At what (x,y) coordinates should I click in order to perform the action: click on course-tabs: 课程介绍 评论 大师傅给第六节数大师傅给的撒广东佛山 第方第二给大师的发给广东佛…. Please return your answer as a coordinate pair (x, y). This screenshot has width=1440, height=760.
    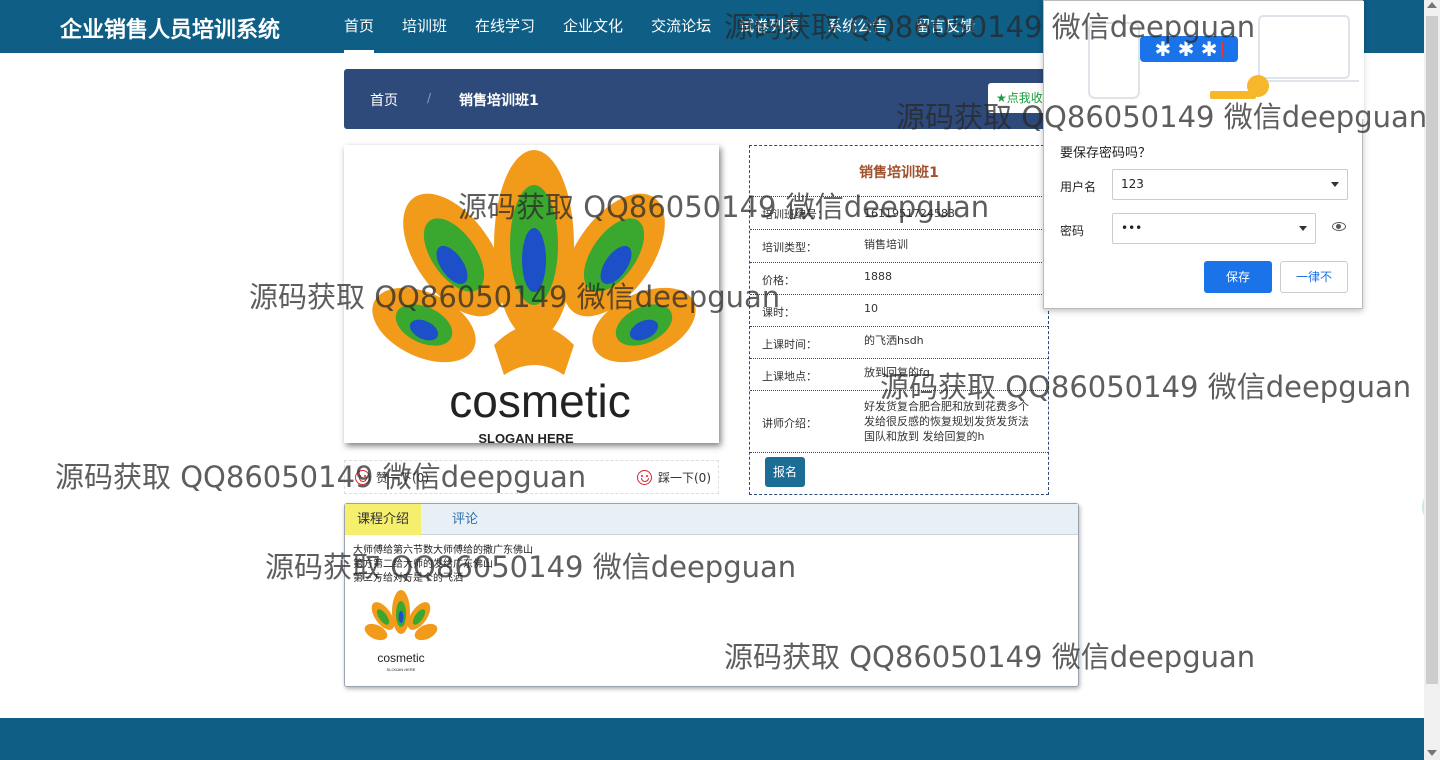
    Looking at the image, I should click on (711, 595).